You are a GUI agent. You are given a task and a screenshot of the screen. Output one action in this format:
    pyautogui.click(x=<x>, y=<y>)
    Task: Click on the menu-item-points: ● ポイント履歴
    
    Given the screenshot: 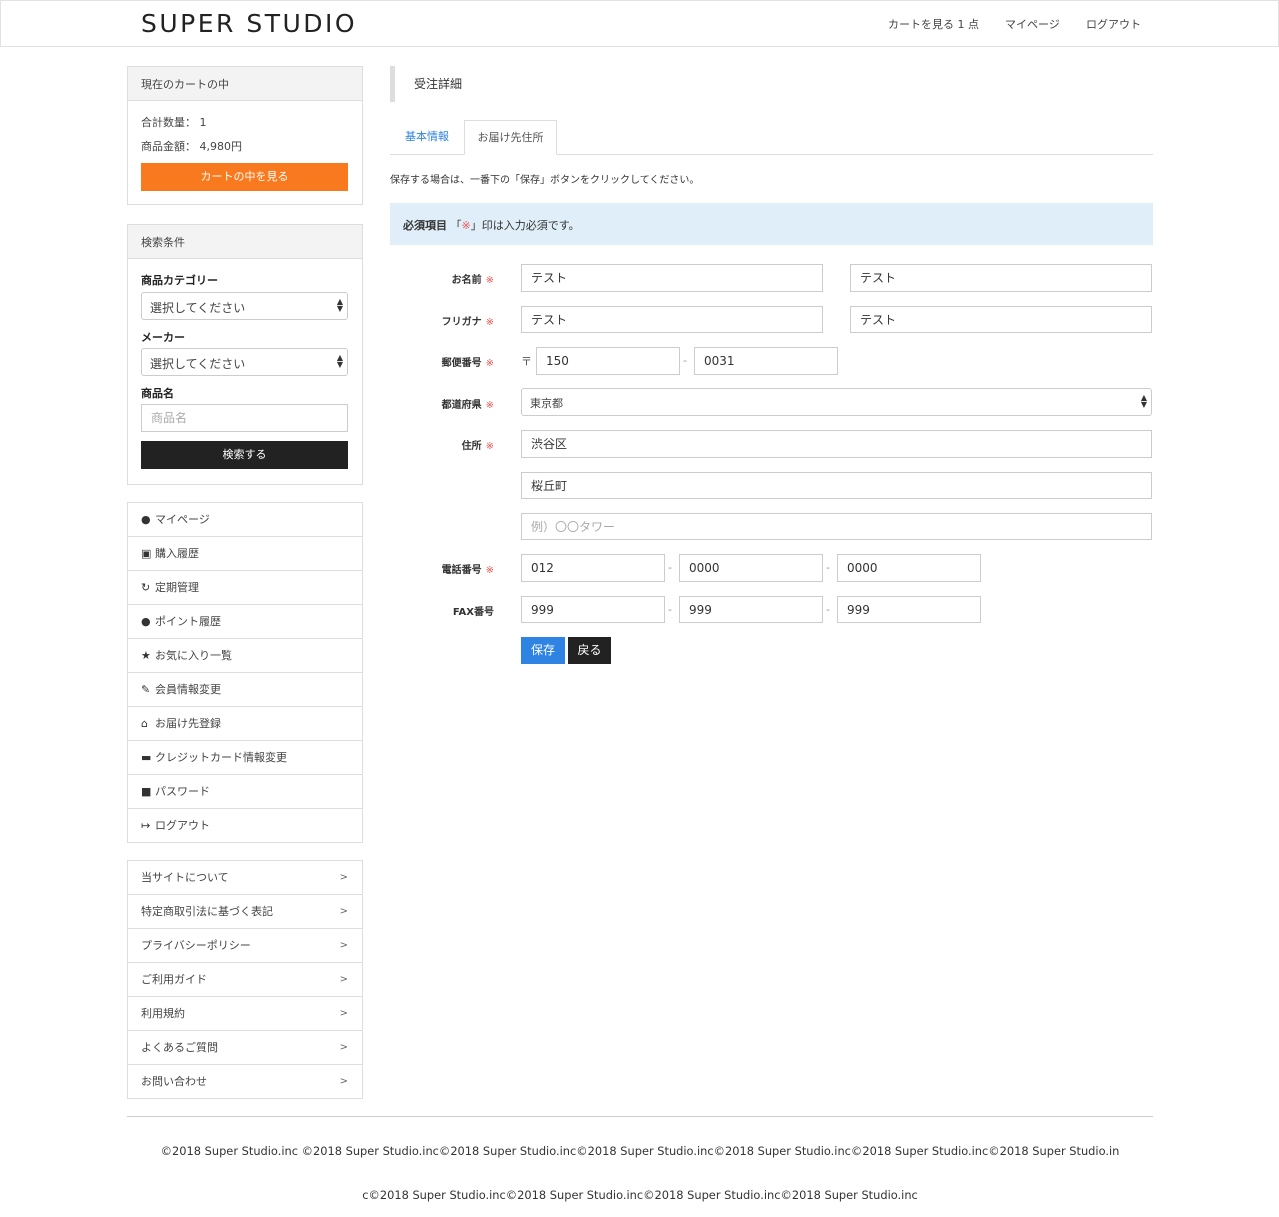 What is the action you would take?
    pyautogui.click(x=245, y=622)
    